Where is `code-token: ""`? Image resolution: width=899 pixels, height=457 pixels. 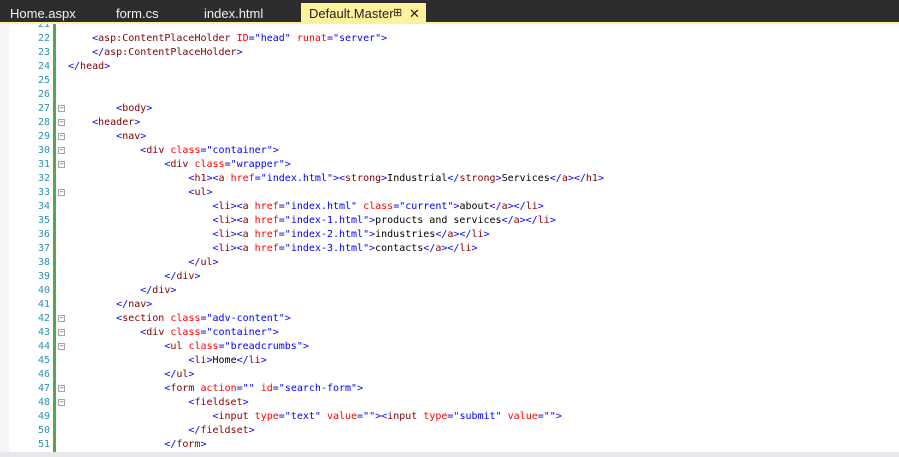 code-token: "" is located at coordinates (248, 388).